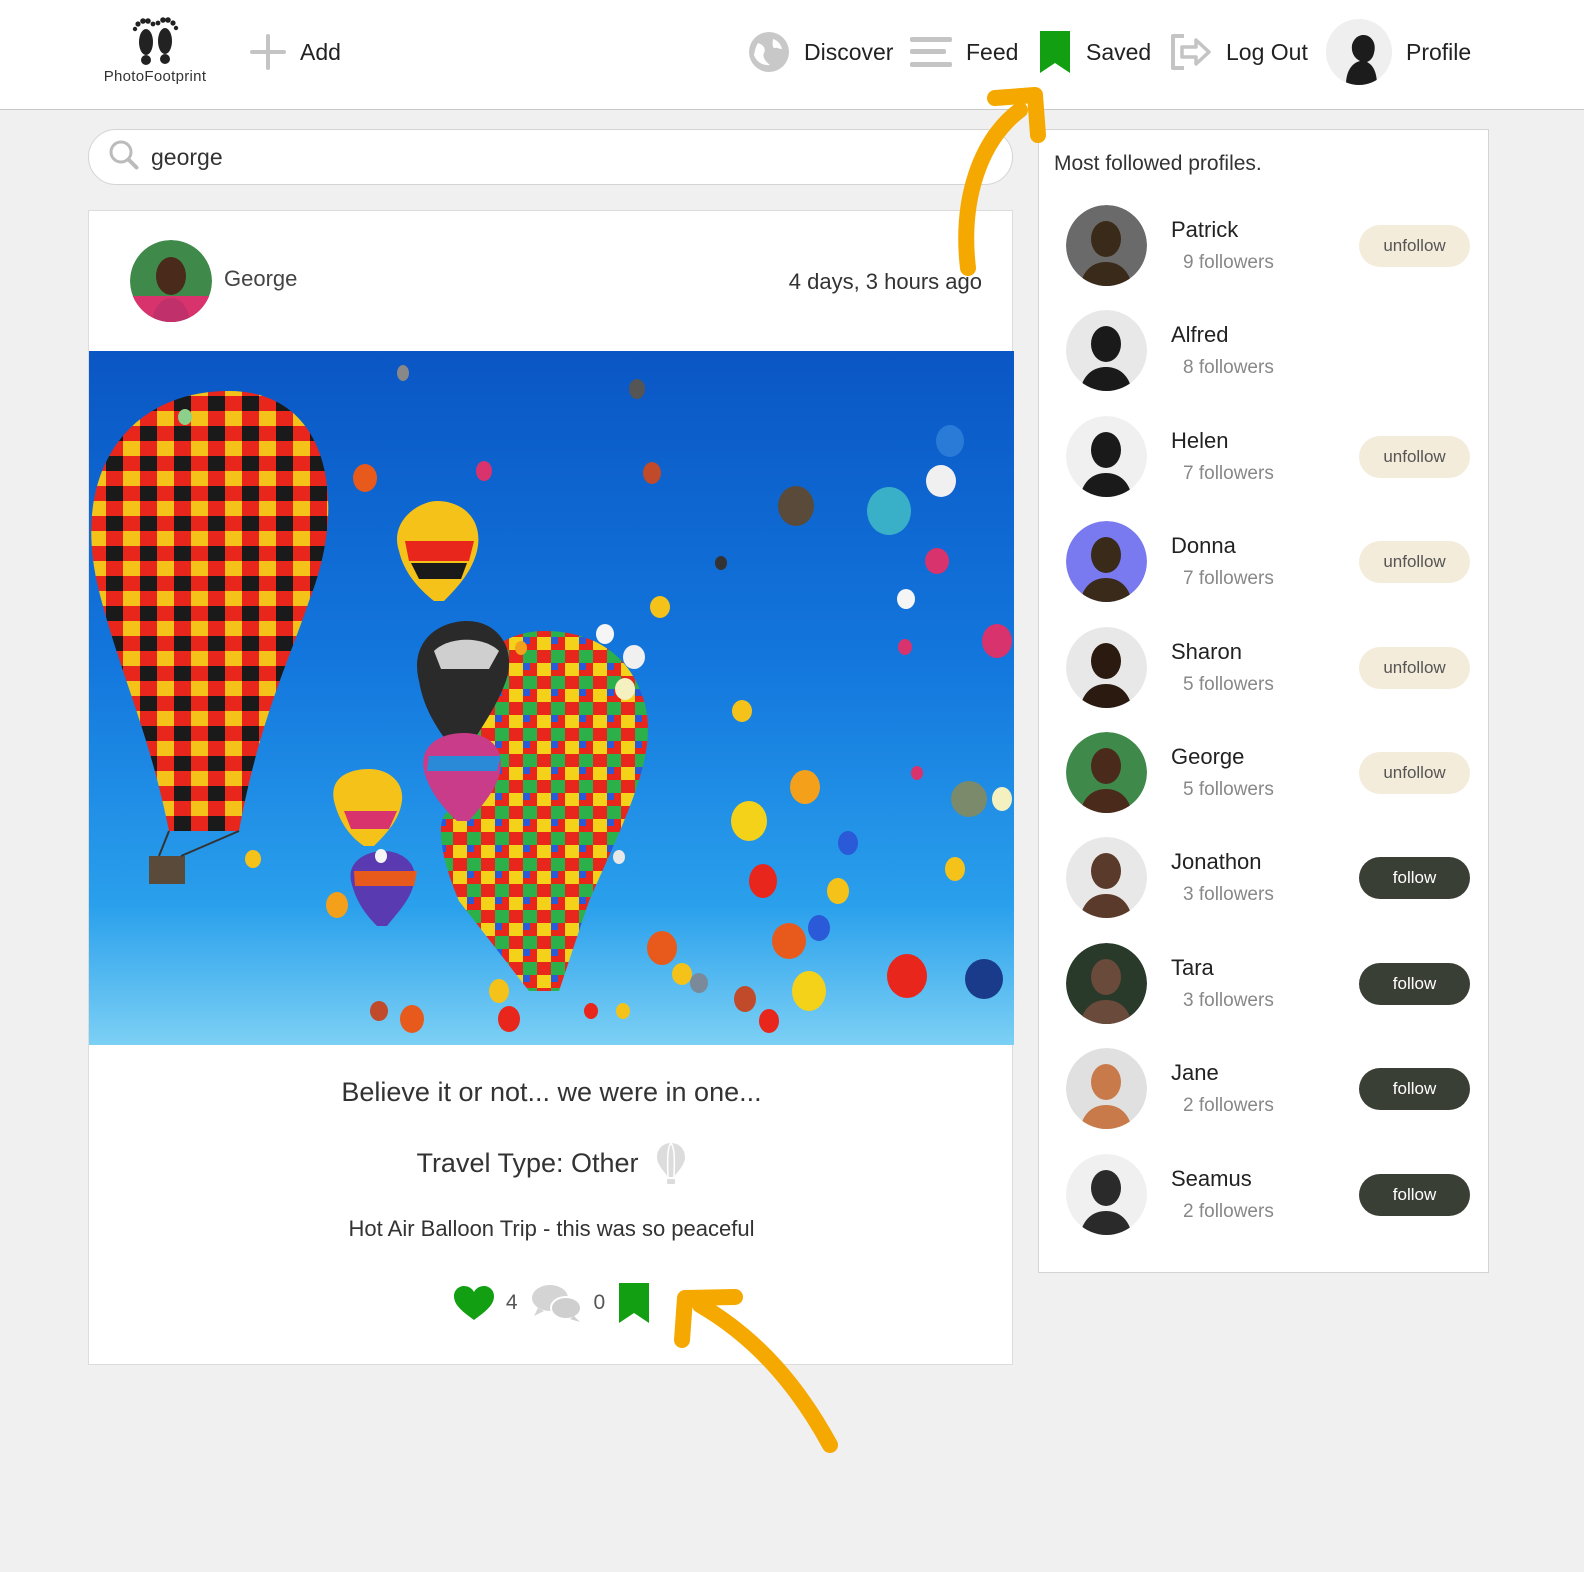 The image size is (1584, 1572). Describe the element at coordinates (599, 1302) in the screenshot. I see `comment-count: 0` at that location.